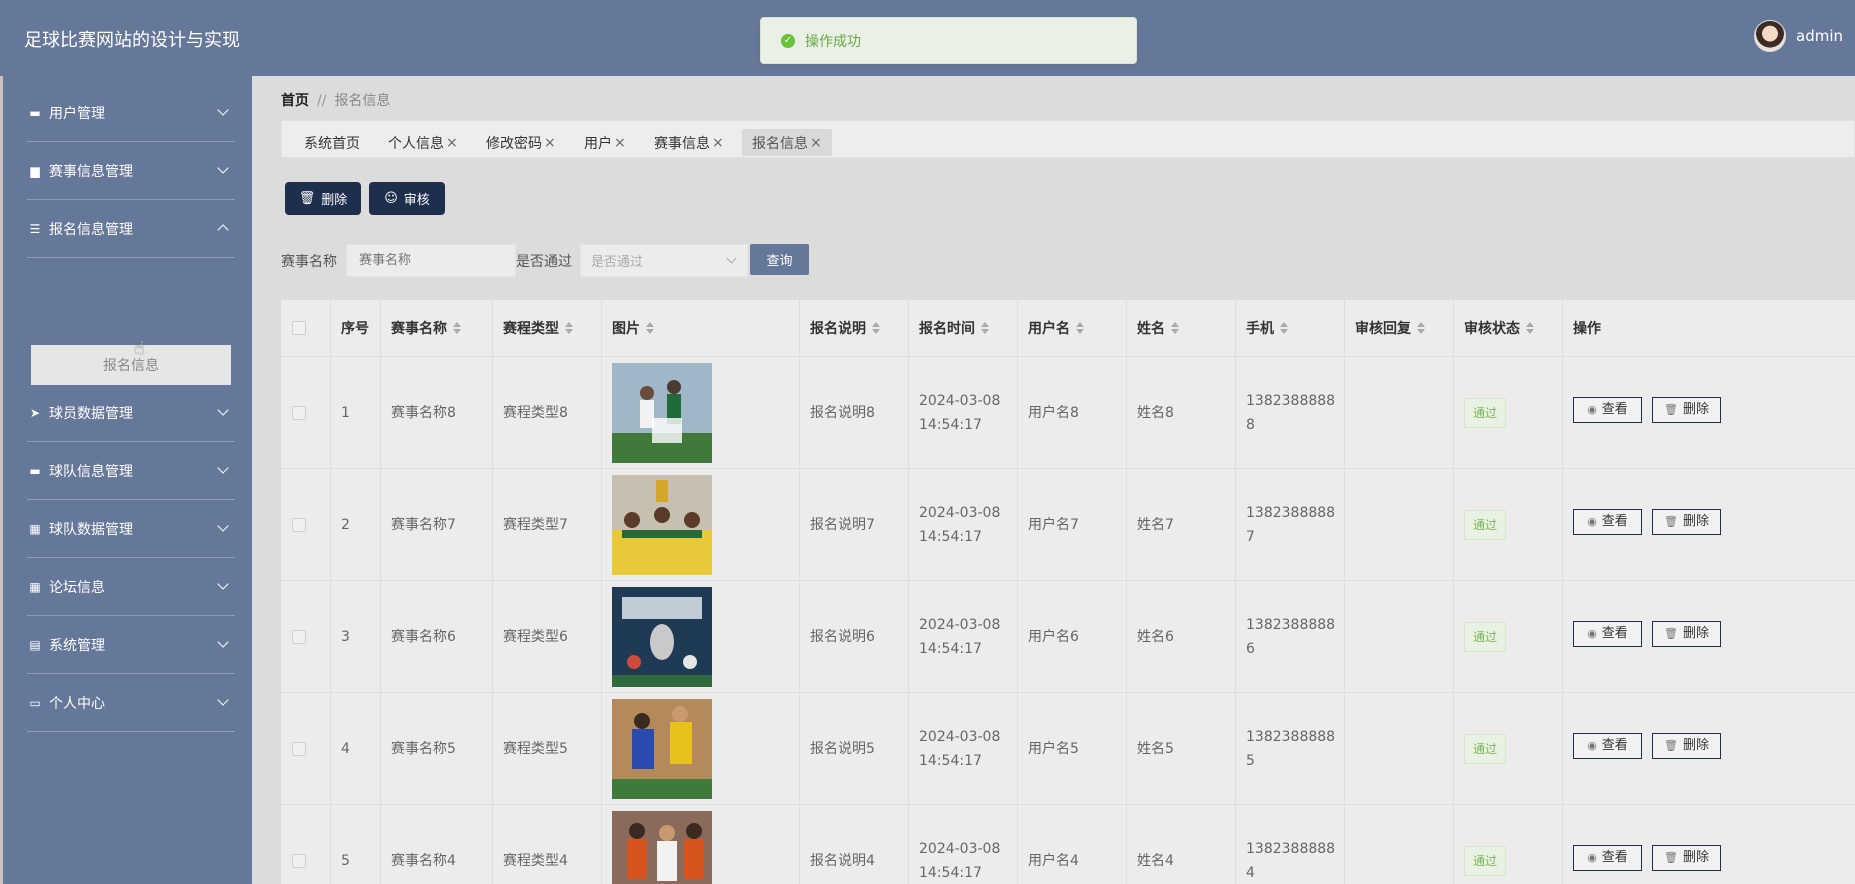 The image size is (1855, 884). I want to click on cell-description: 报名说明8, so click(854, 413).